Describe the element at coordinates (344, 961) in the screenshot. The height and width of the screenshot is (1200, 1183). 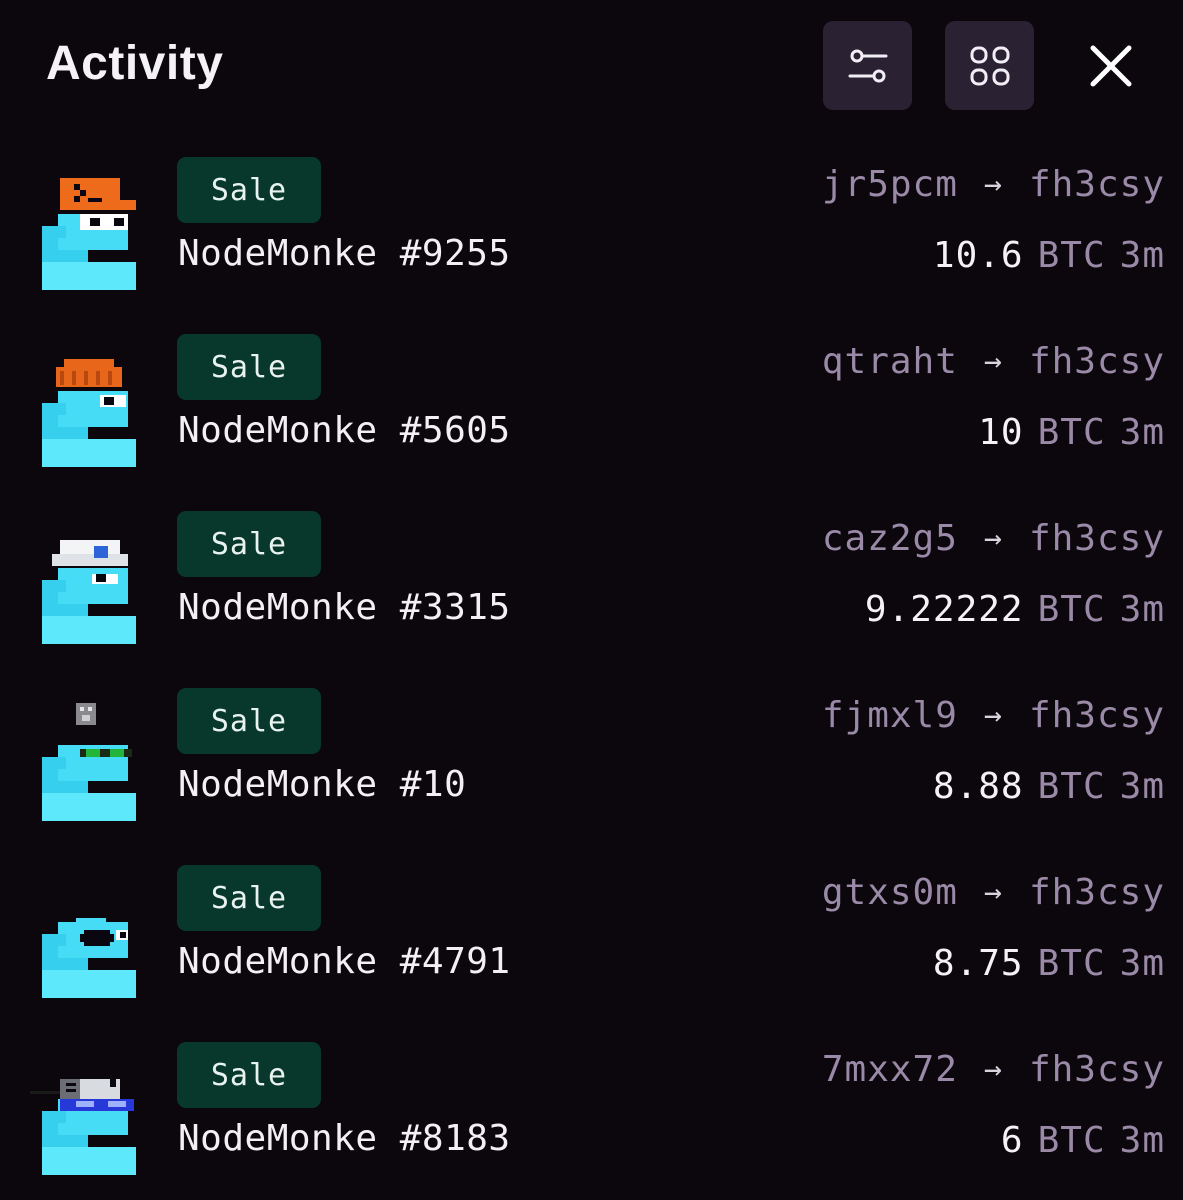
I see `item-name: NodeMonke #4791` at that location.